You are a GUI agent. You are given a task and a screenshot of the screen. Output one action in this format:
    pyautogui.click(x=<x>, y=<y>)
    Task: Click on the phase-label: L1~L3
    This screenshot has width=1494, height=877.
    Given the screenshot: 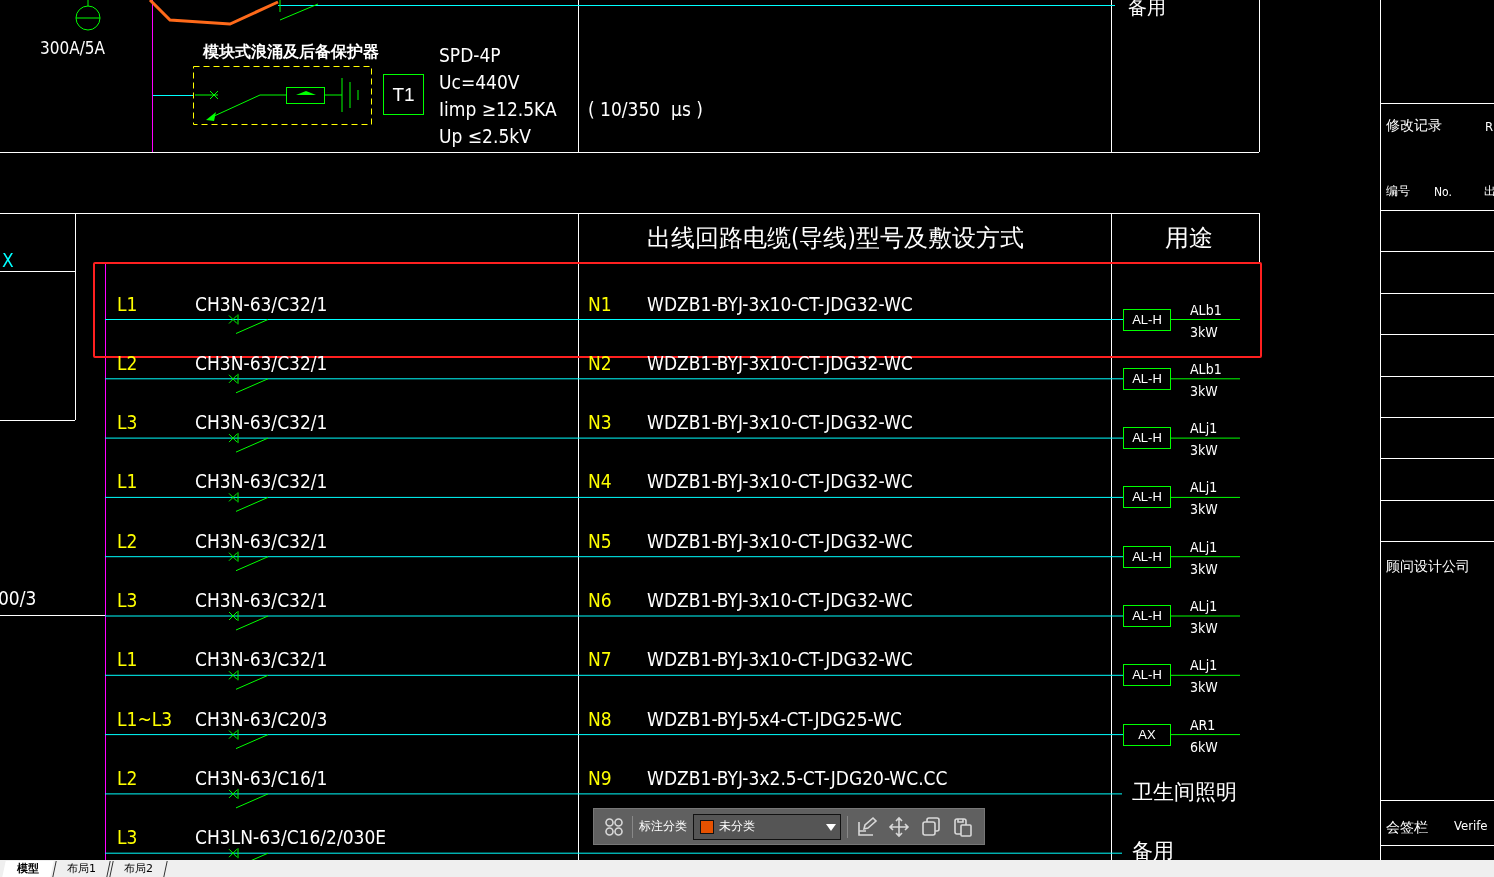 What is the action you would take?
    pyautogui.click(x=145, y=719)
    